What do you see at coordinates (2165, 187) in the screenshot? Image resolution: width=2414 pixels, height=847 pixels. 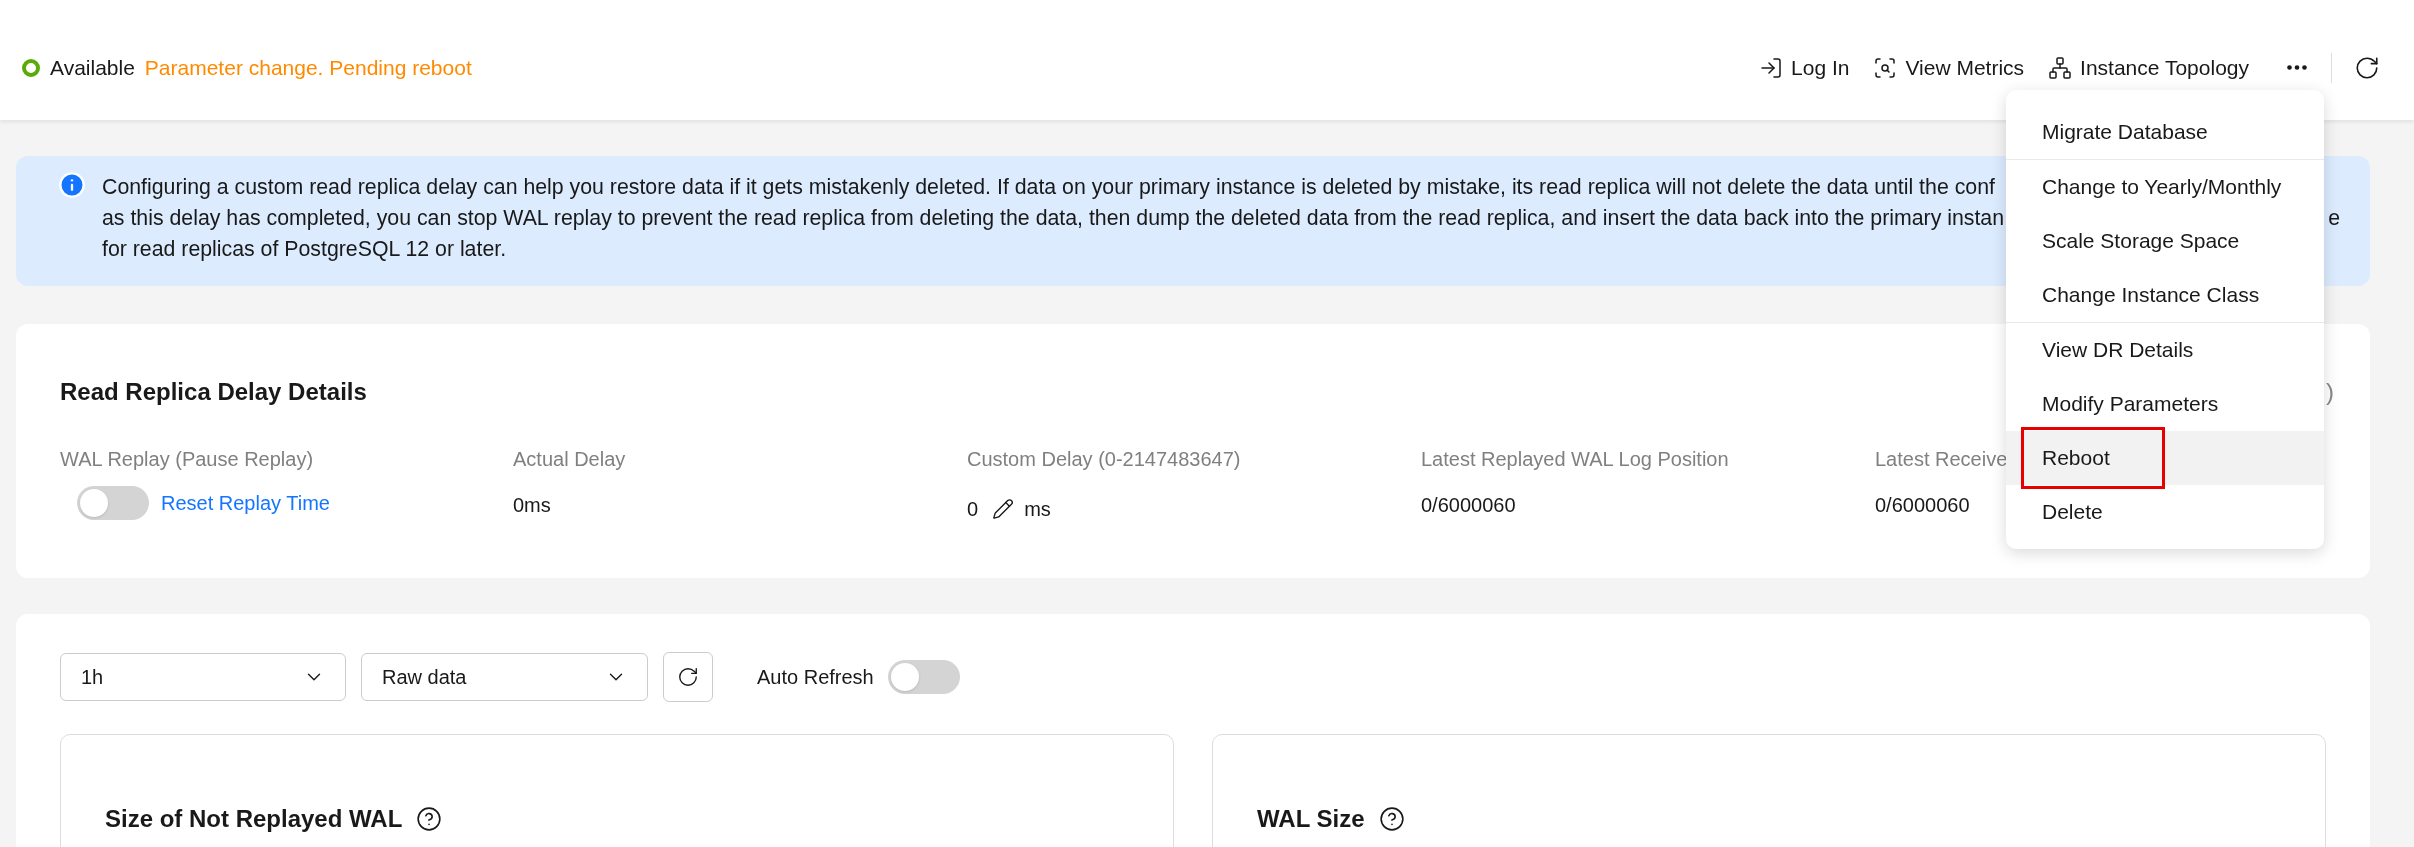 I see `menu-item: Change to Yearly/Monthly` at bounding box center [2165, 187].